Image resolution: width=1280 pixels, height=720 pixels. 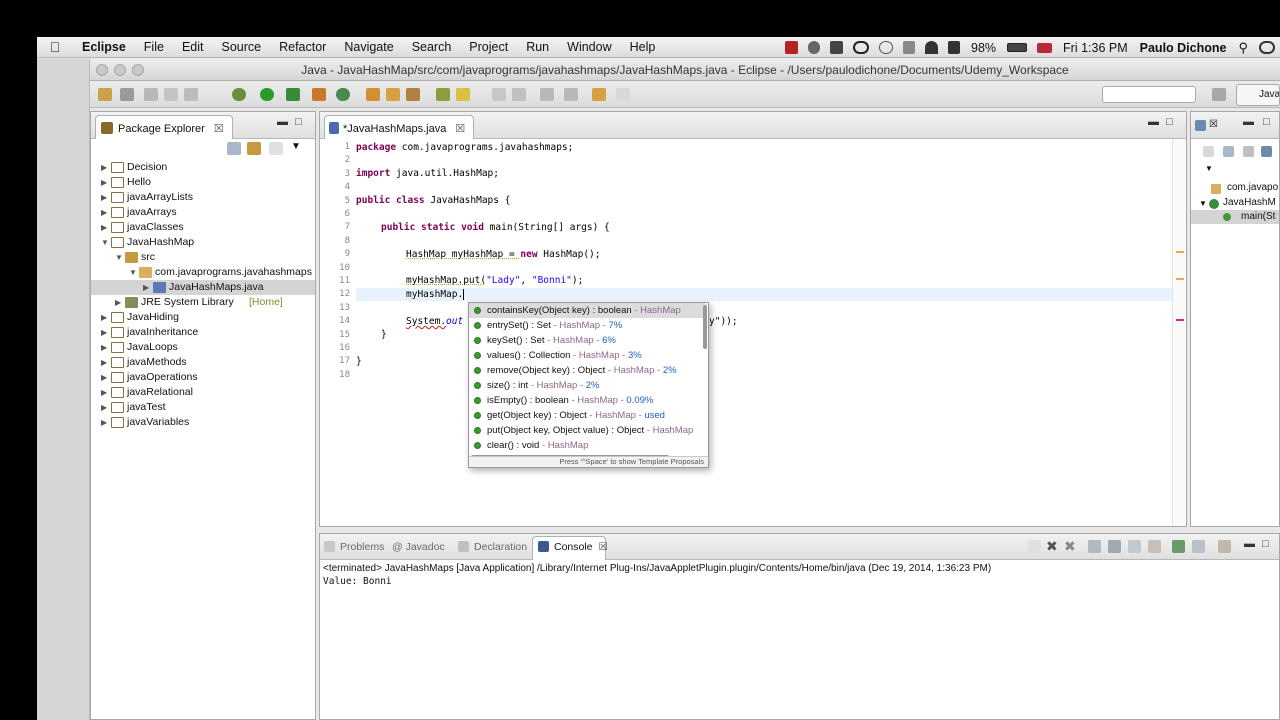 What do you see at coordinates (1149, 94) in the screenshot?
I see `quick-access-input` at bounding box center [1149, 94].